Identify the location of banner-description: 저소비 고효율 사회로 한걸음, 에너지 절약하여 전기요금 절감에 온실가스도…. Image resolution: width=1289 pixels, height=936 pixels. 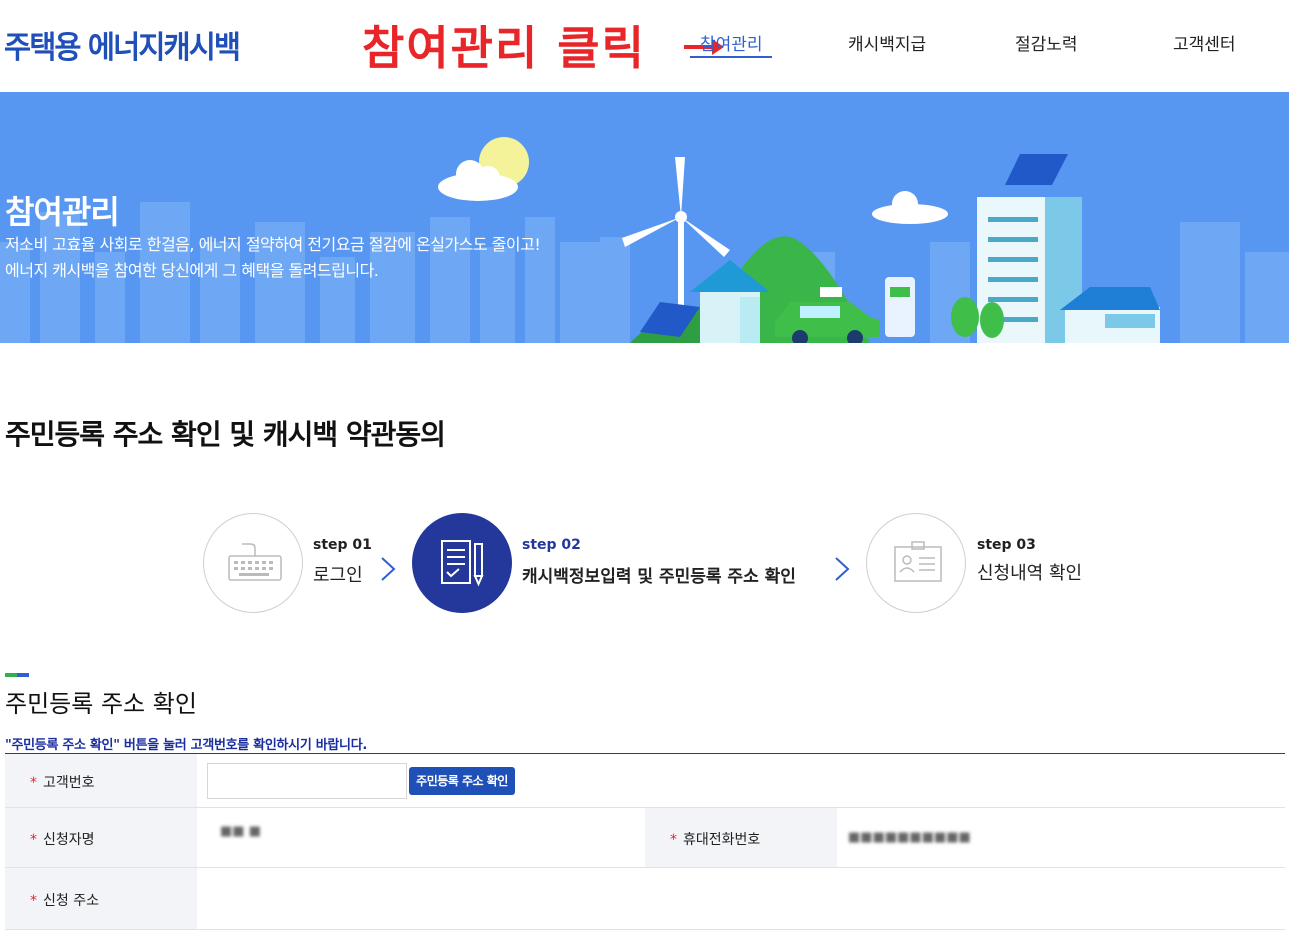
(273, 258).